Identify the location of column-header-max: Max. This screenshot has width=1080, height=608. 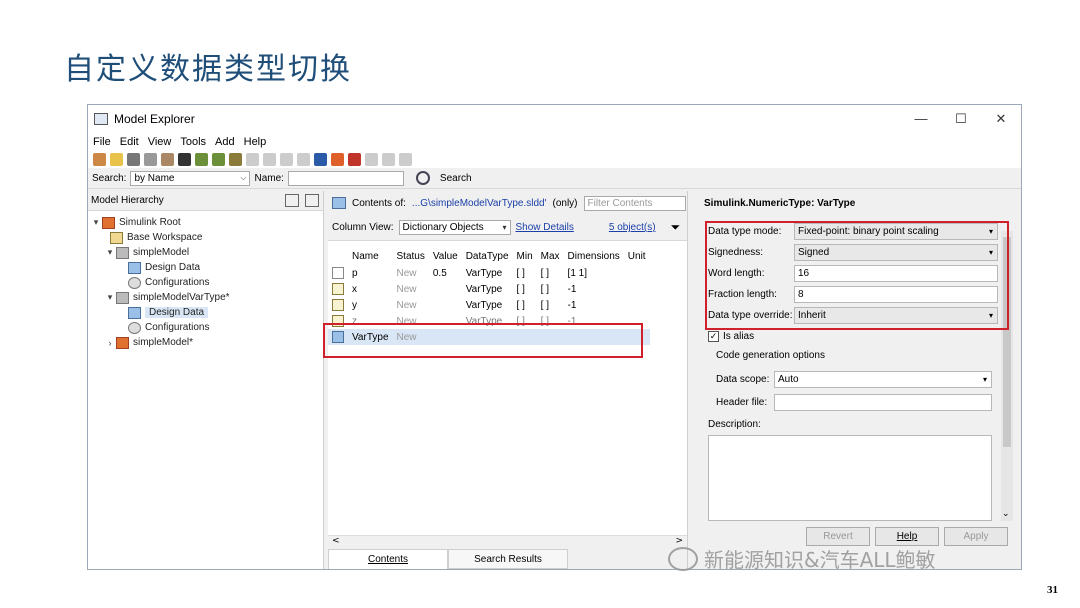
(550, 256).